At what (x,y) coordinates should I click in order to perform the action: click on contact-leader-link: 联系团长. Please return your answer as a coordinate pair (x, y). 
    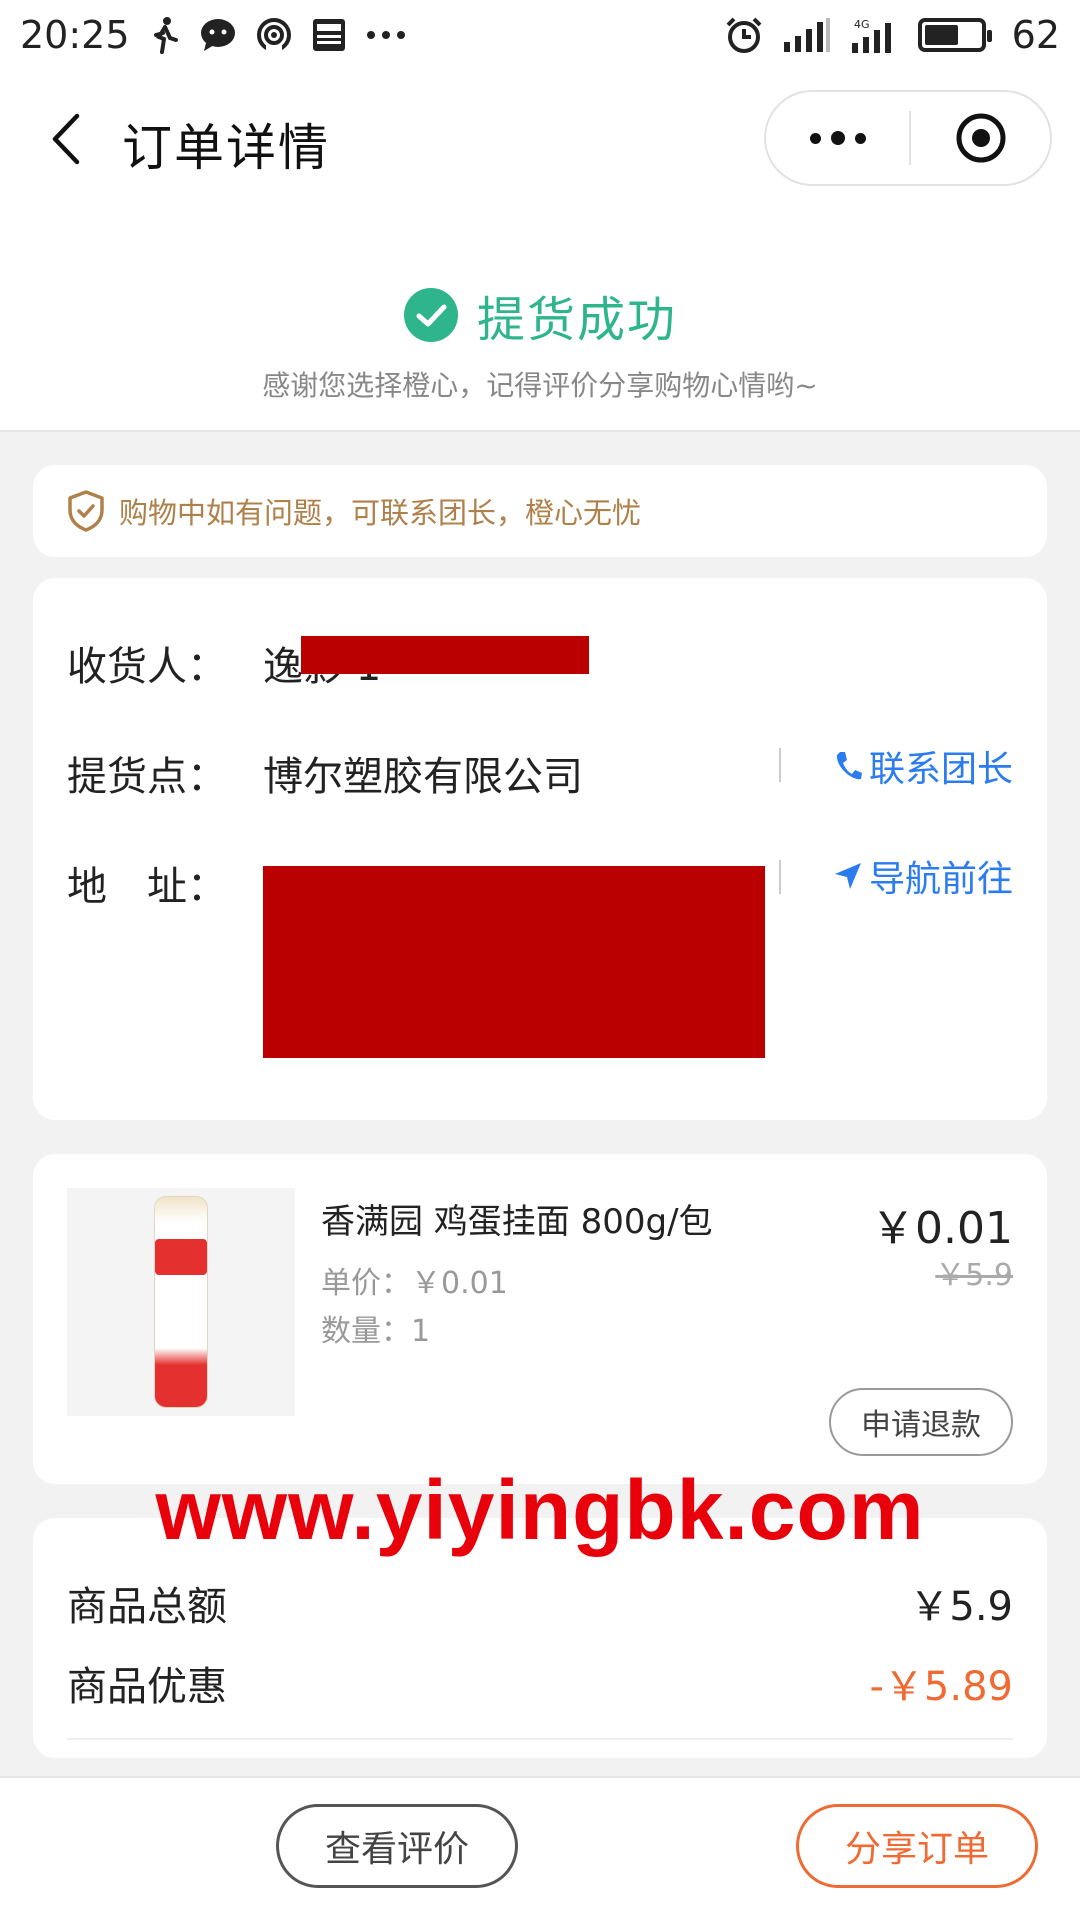
    Looking at the image, I should click on (923, 766).